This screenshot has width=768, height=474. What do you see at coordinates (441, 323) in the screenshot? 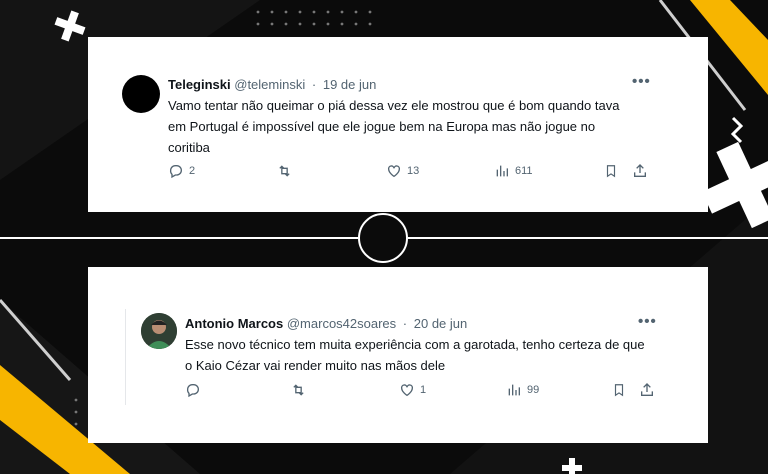
I see `tweet-date: 20 de jun` at bounding box center [441, 323].